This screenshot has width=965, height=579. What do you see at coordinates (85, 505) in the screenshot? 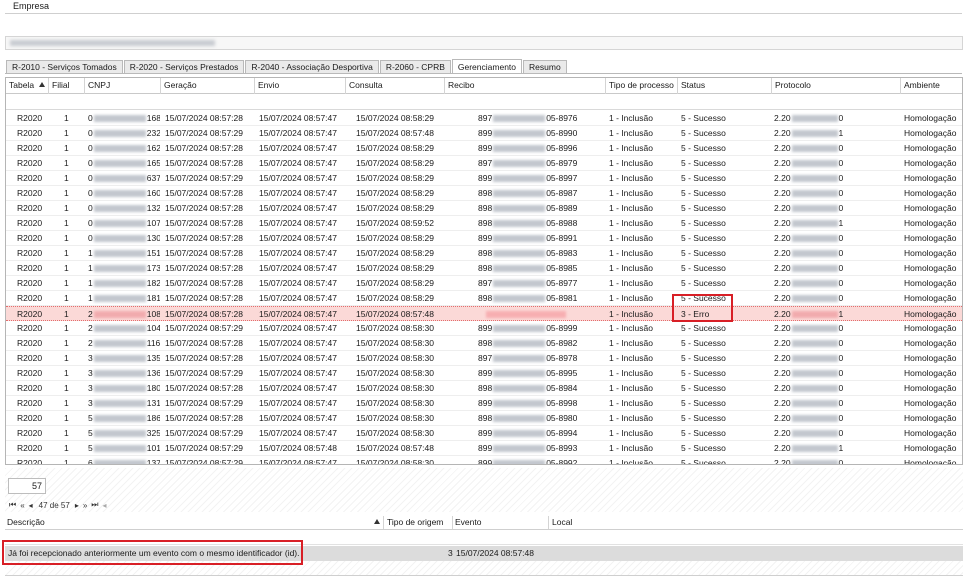
I see `next-page-icon: »` at bounding box center [85, 505].